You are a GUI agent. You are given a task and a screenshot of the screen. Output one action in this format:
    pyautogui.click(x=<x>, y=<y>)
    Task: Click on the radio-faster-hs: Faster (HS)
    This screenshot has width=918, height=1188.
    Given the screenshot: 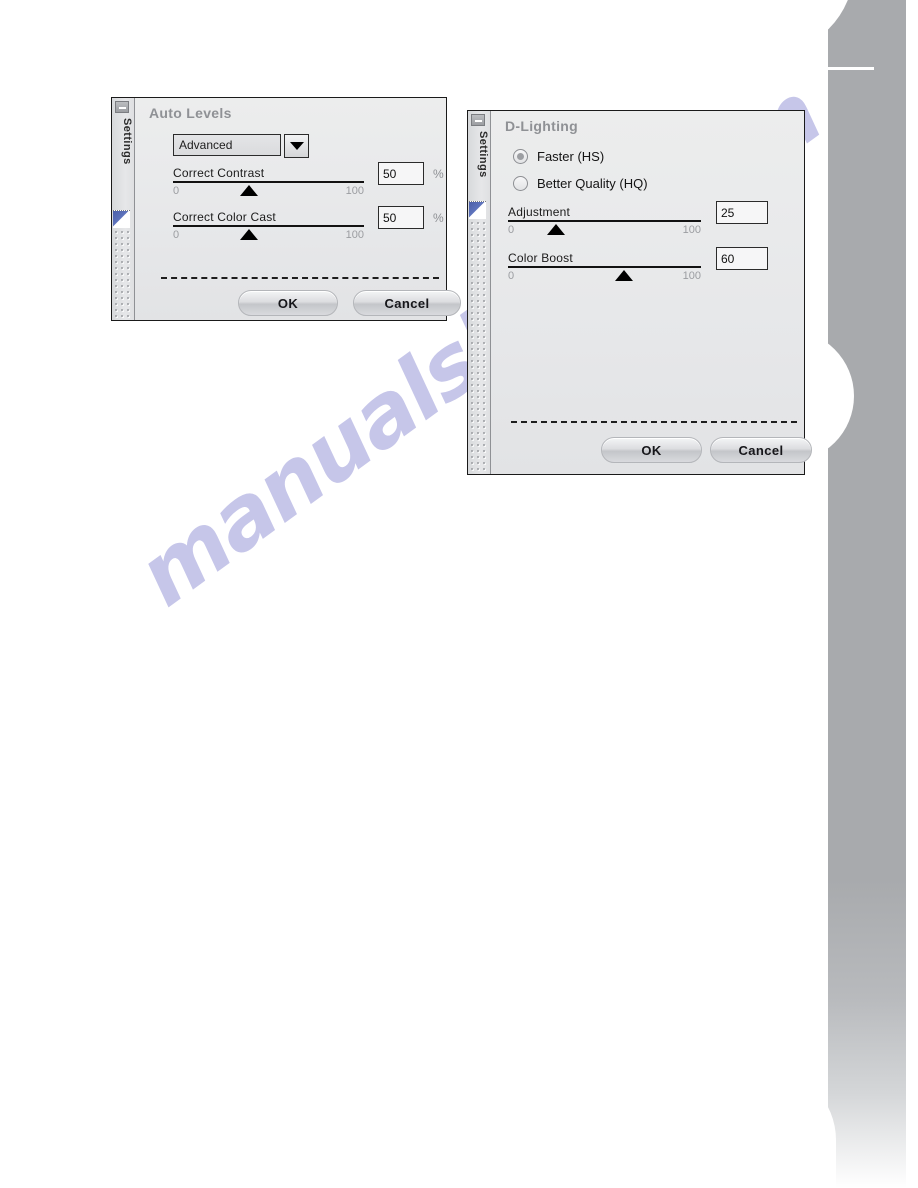 What is the action you would take?
    pyautogui.click(x=558, y=156)
    